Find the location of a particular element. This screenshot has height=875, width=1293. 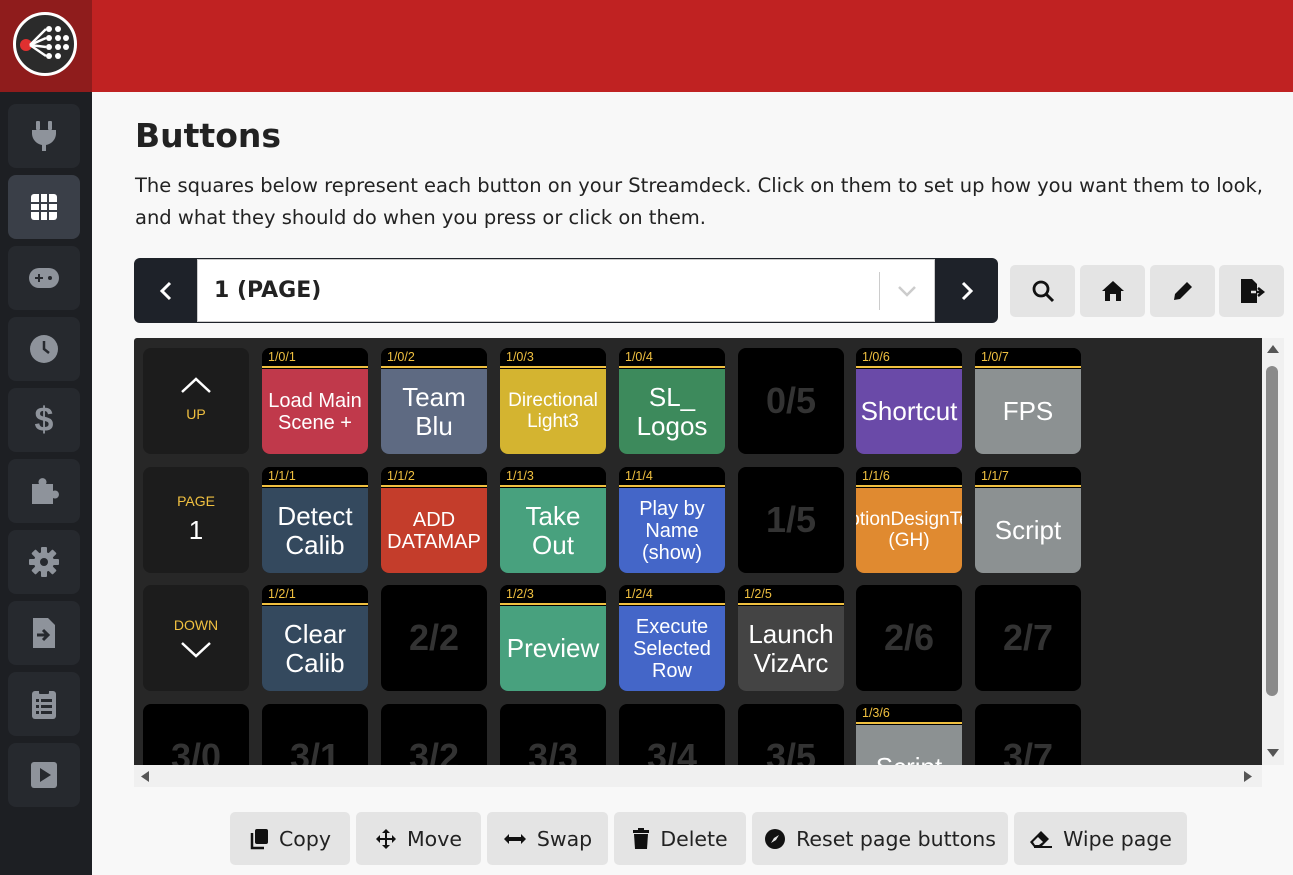

empty-button-slot: 0/5 is located at coordinates (791, 401).